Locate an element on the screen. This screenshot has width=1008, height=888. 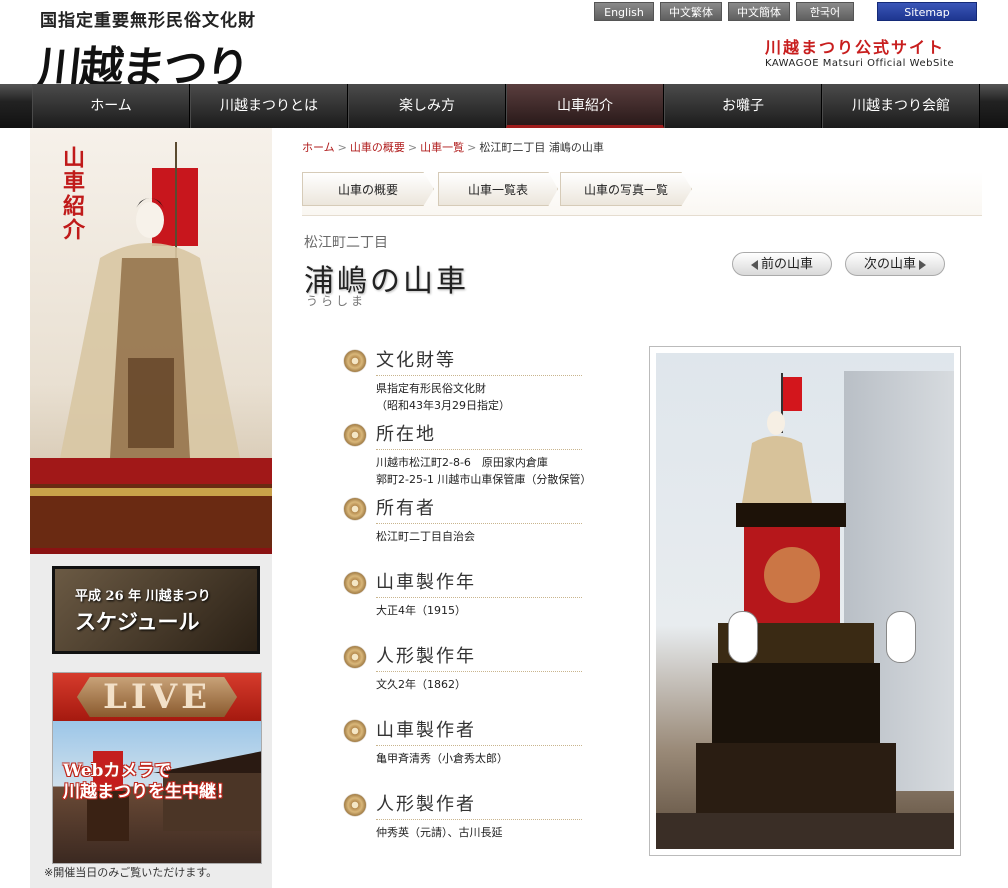
live-note: ※開催当日のみご覧いただけます。 is located at coordinates (131, 872).